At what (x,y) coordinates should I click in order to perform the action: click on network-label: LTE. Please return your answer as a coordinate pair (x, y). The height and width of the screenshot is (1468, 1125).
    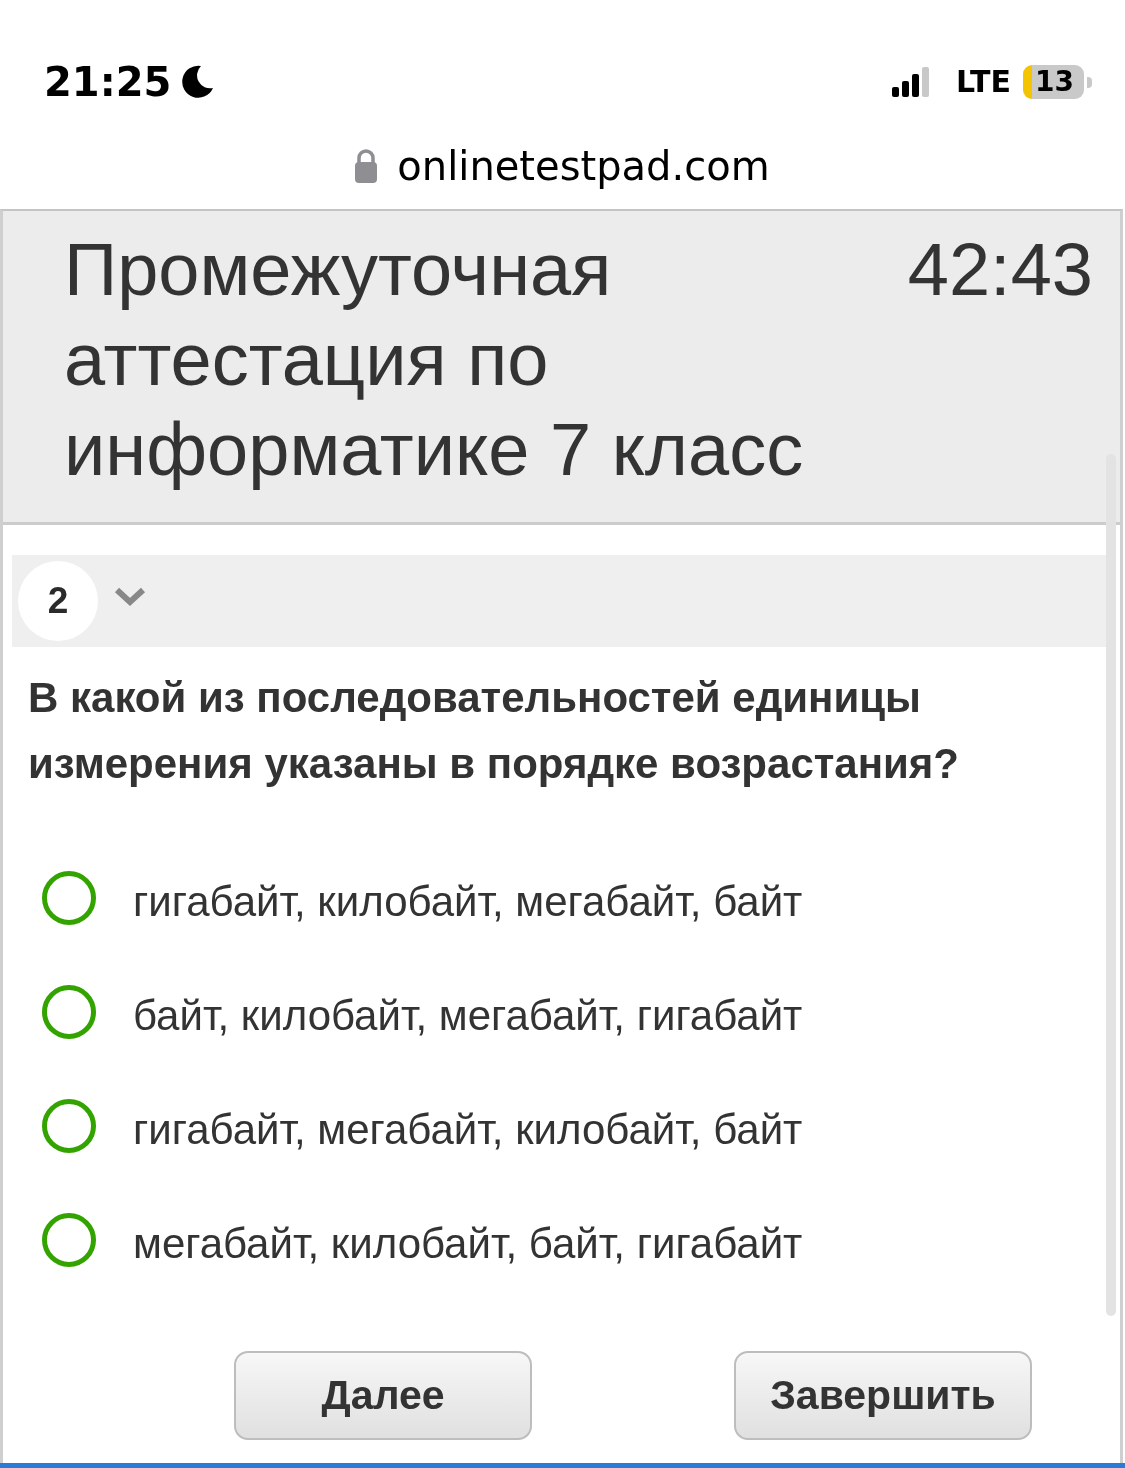
    Looking at the image, I should click on (983, 81).